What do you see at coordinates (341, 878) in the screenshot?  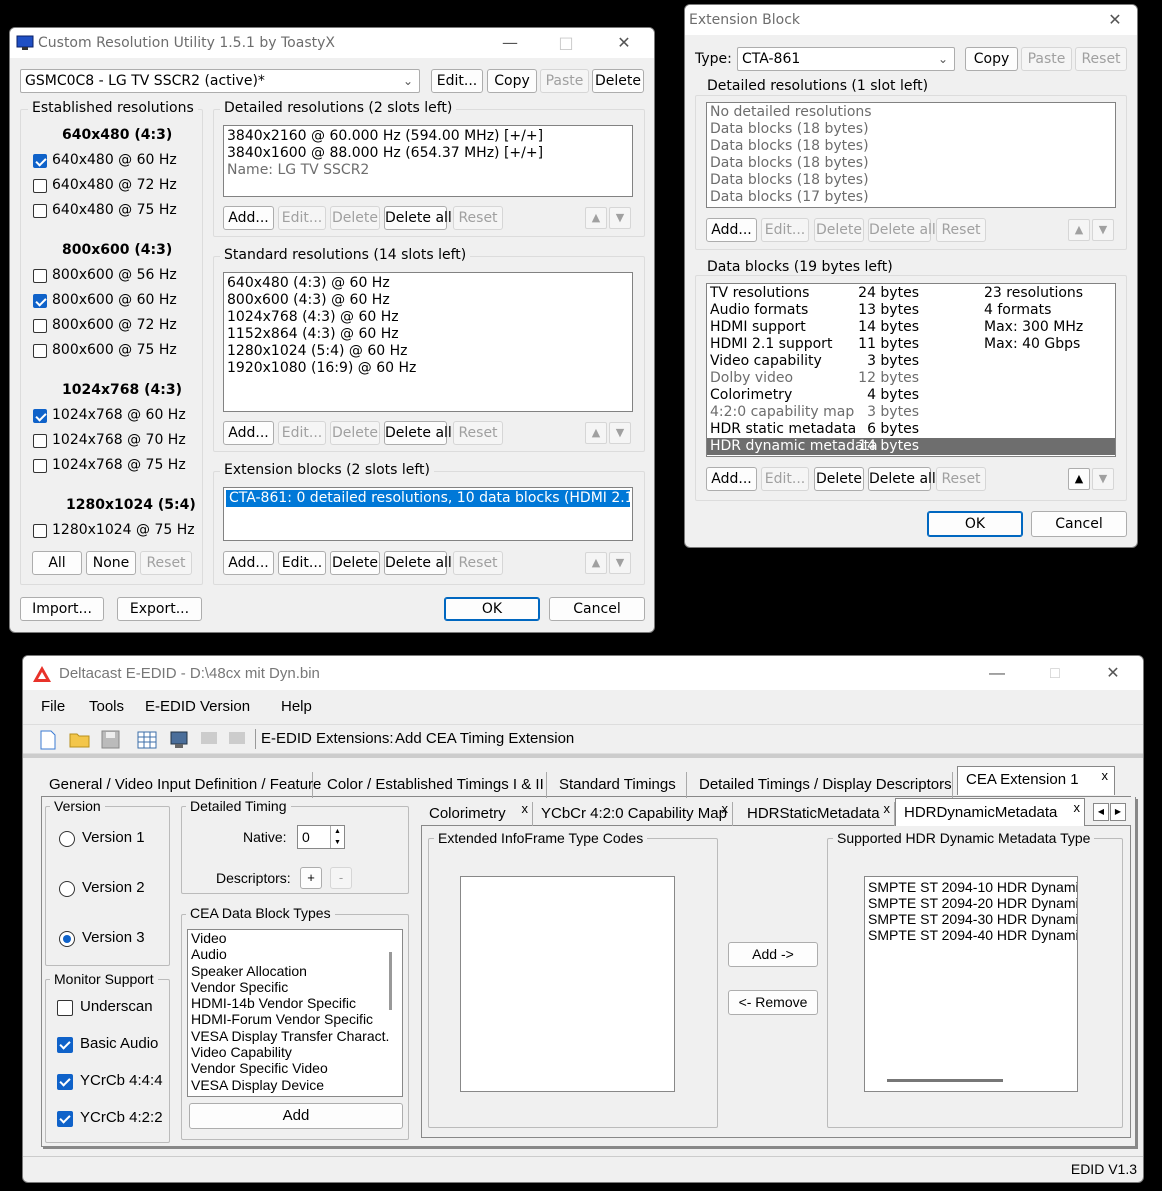 I see `remove-descriptor-button: -` at bounding box center [341, 878].